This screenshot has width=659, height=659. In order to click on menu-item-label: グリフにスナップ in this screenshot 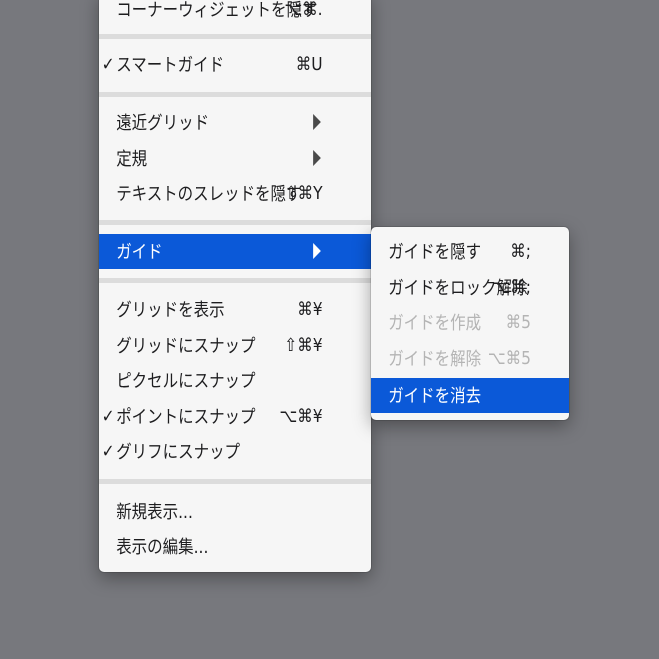, I will do `click(178, 451)`.